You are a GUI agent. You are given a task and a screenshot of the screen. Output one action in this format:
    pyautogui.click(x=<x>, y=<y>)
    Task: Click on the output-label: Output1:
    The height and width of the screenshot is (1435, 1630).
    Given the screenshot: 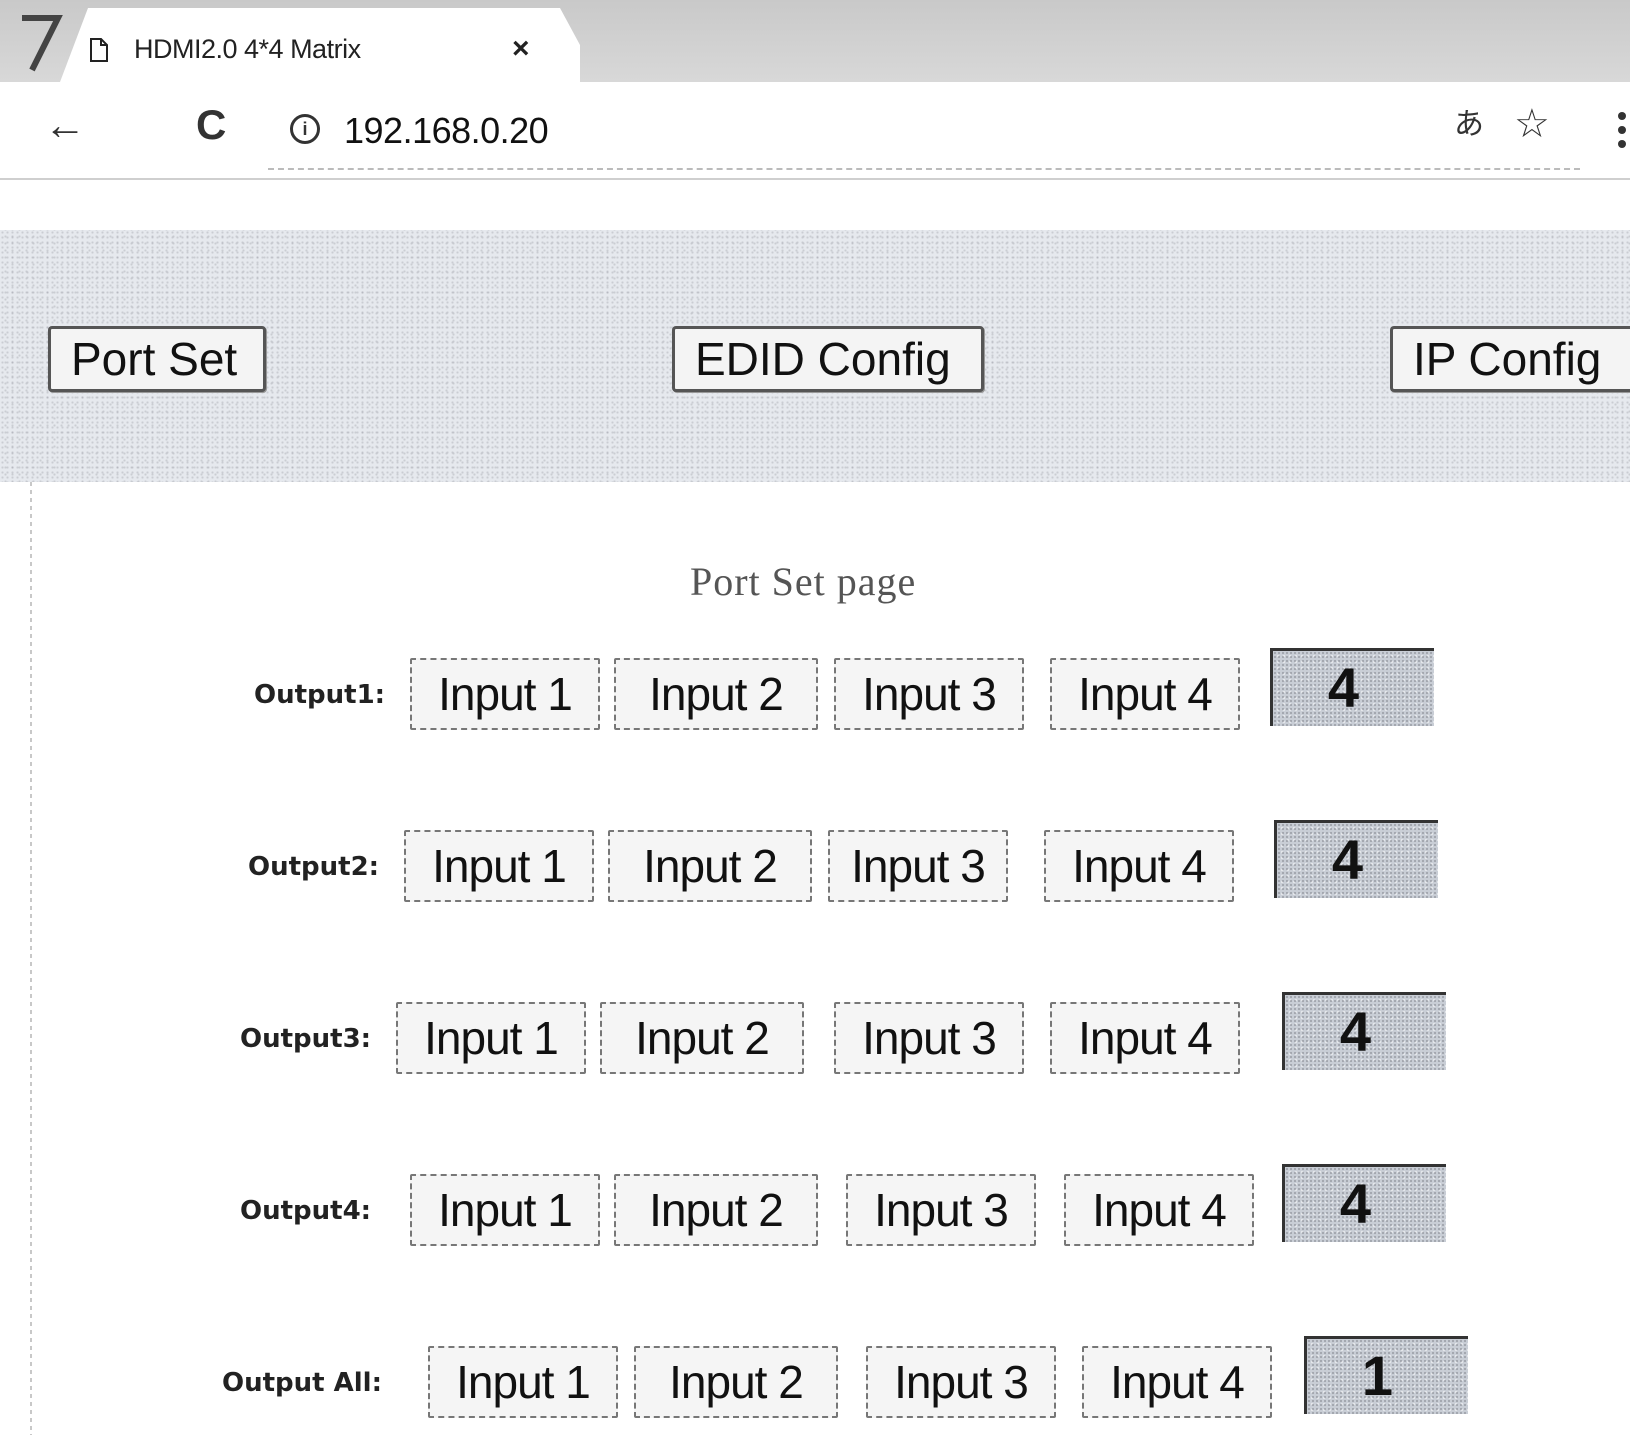 What is the action you would take?
    pyautogui.click(x=320, y=695)
    